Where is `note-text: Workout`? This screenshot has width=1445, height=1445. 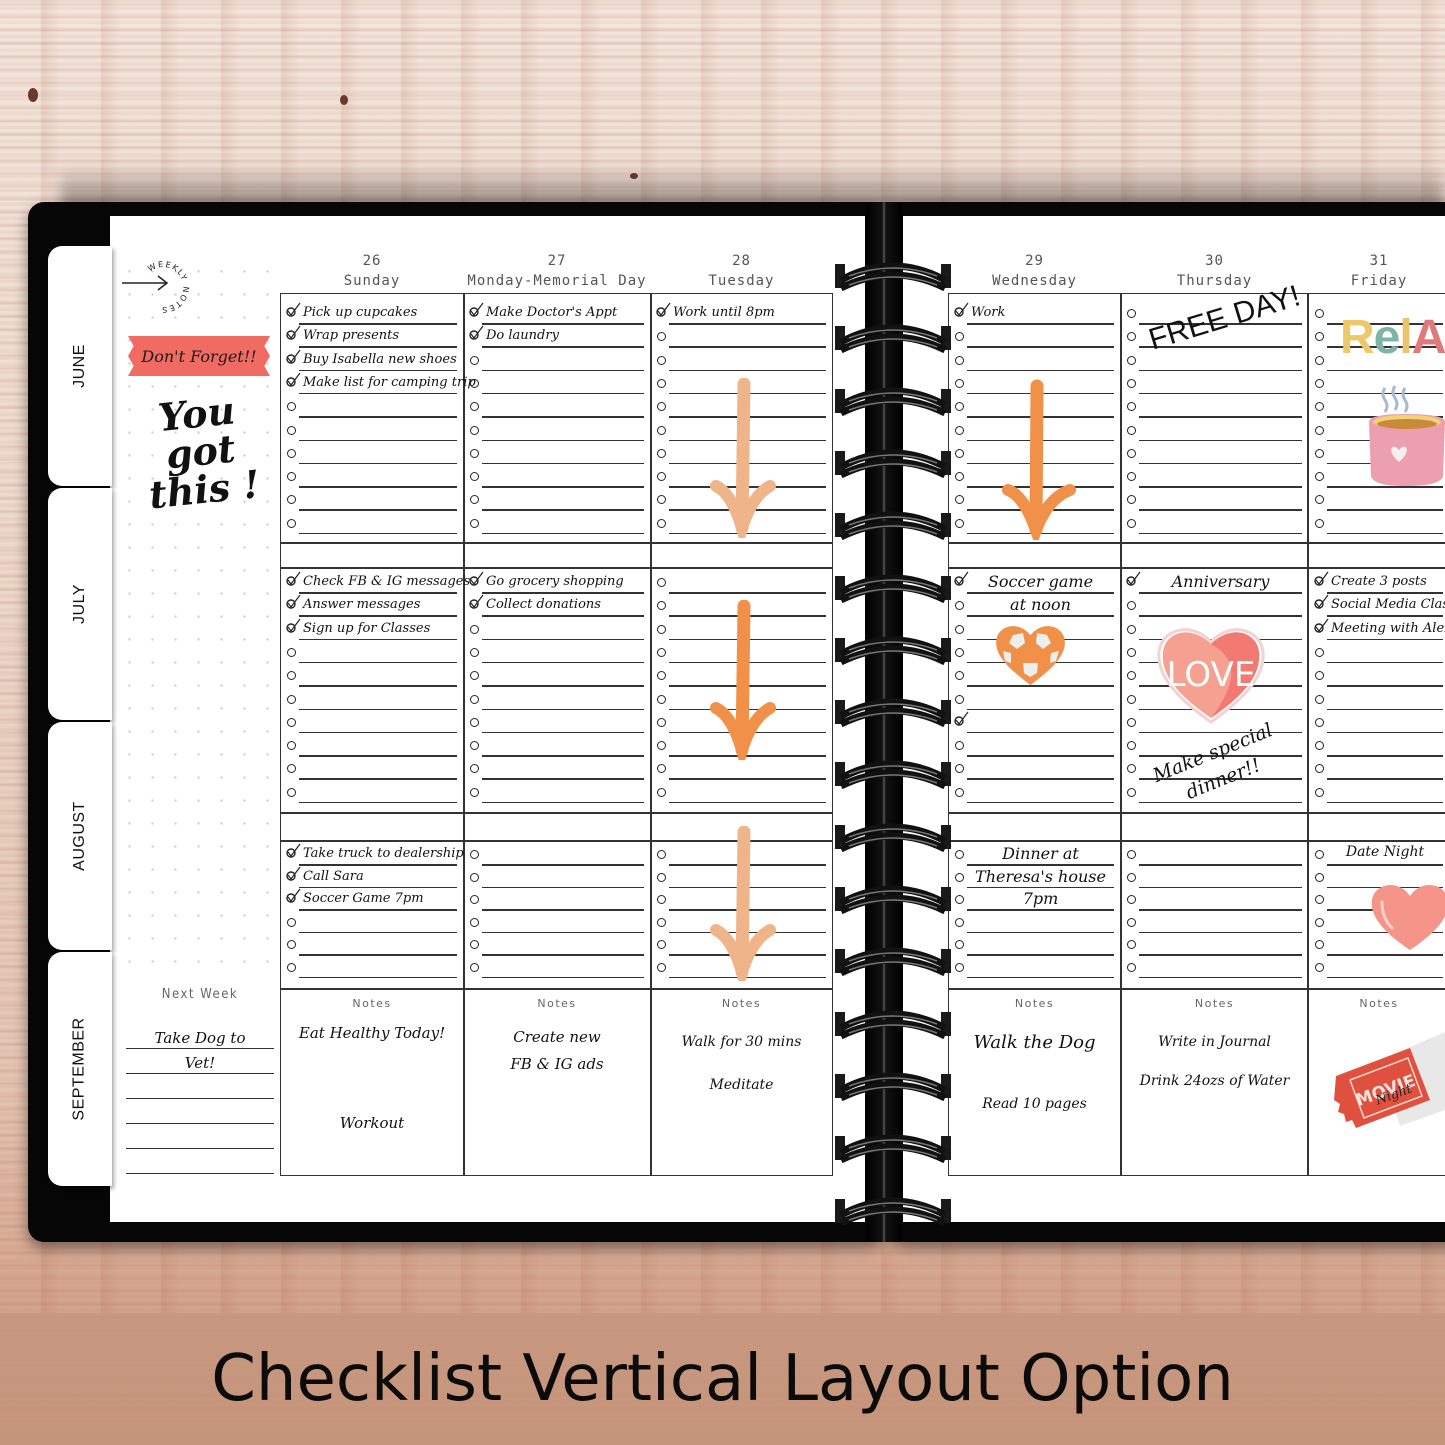 note-text: Workout is located at coordinates (372, 1123).